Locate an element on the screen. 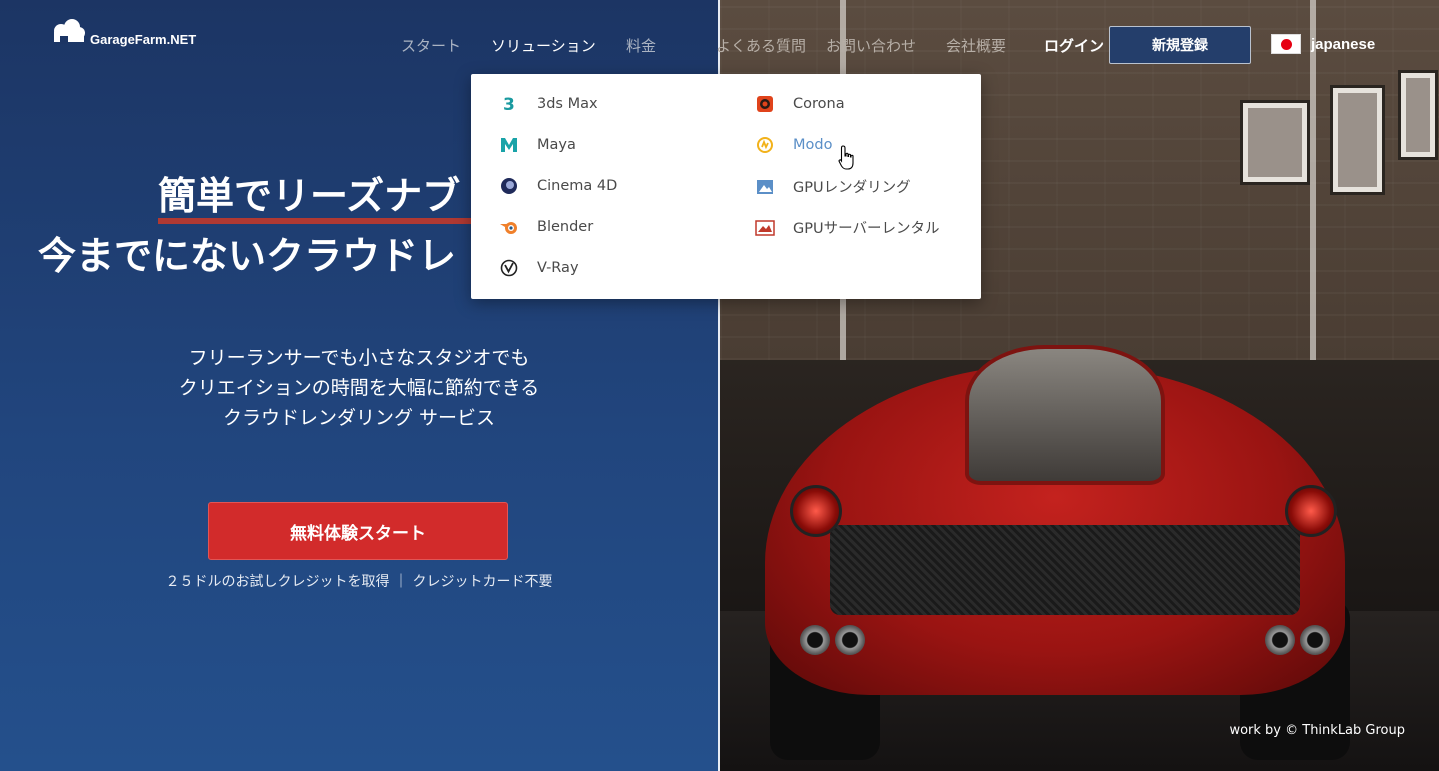 The image size is (1439, 771). hand-cursor-icon is located at coordinates (846, 157).